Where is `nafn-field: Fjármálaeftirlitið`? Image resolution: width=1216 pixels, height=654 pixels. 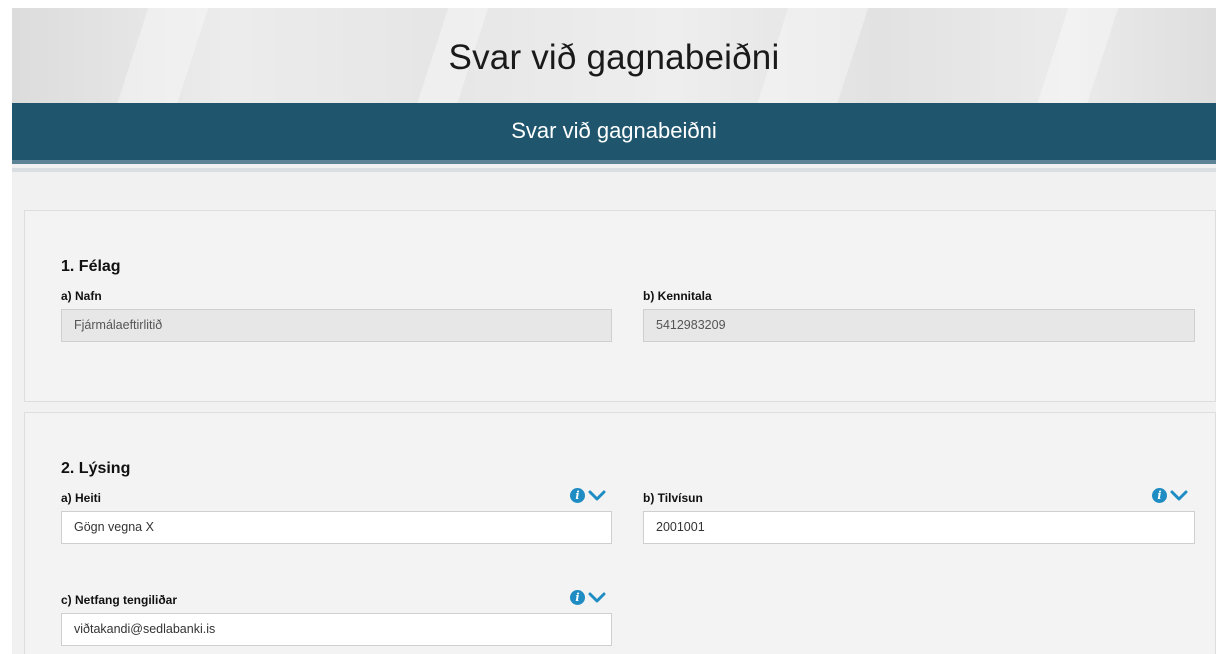 nafn-field: Fjármálaeftirlitið is located at coordinates (336, 325).